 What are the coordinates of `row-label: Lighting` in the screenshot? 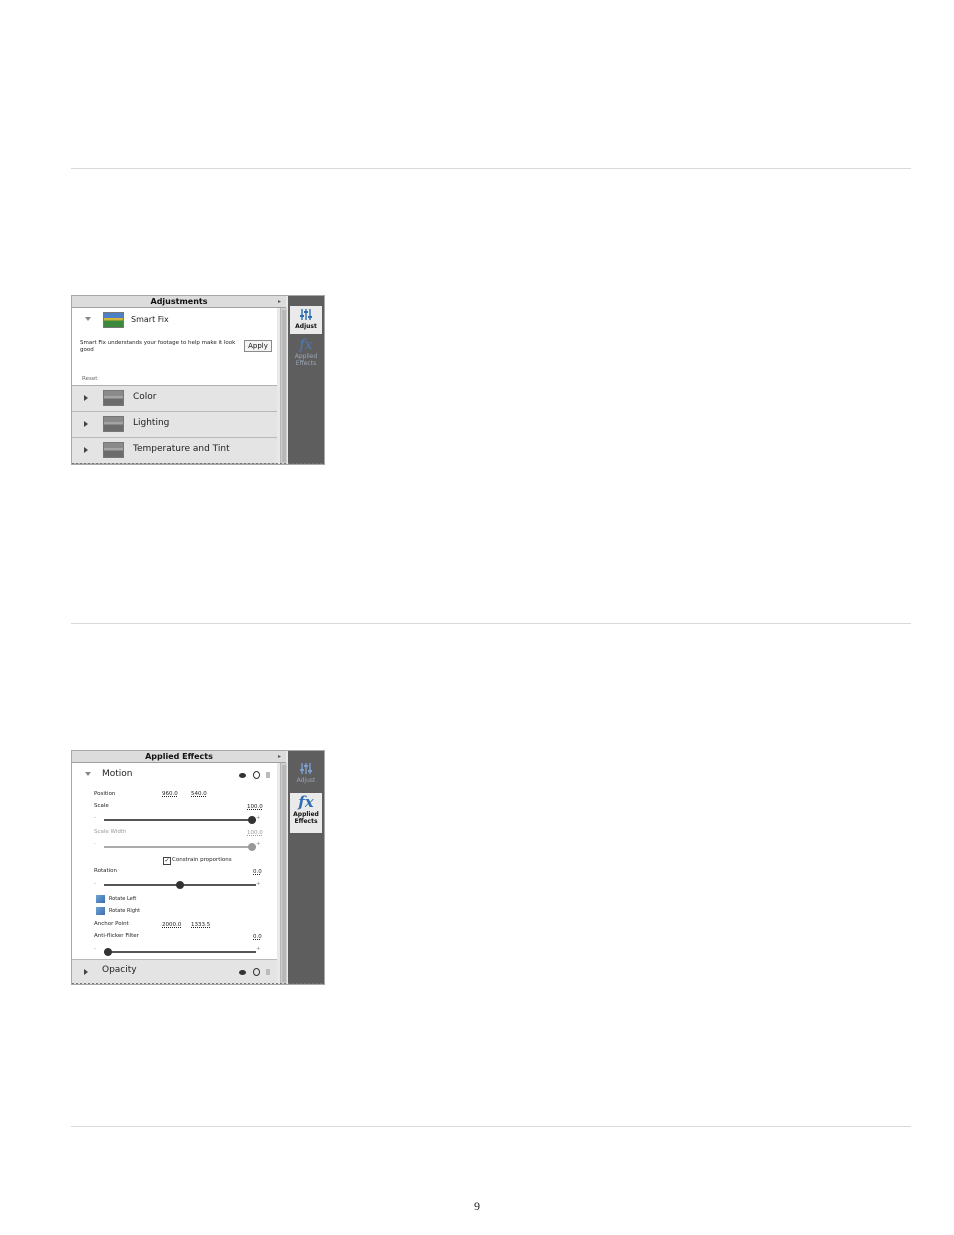 It's located at (151, 423).